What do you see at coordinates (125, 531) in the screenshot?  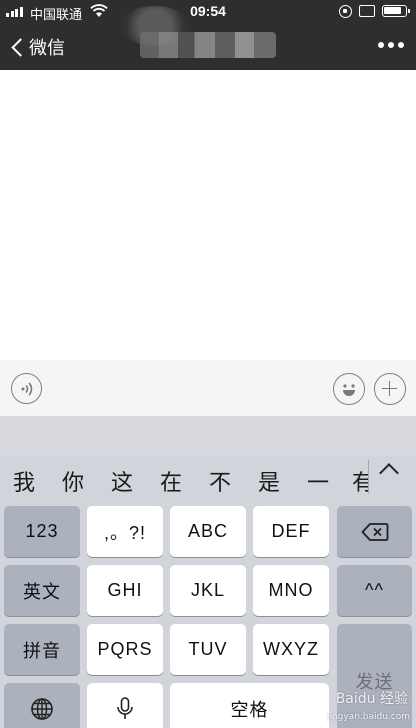 I see `key-punctuation: ,。?!` at bounding box center [125, 531].